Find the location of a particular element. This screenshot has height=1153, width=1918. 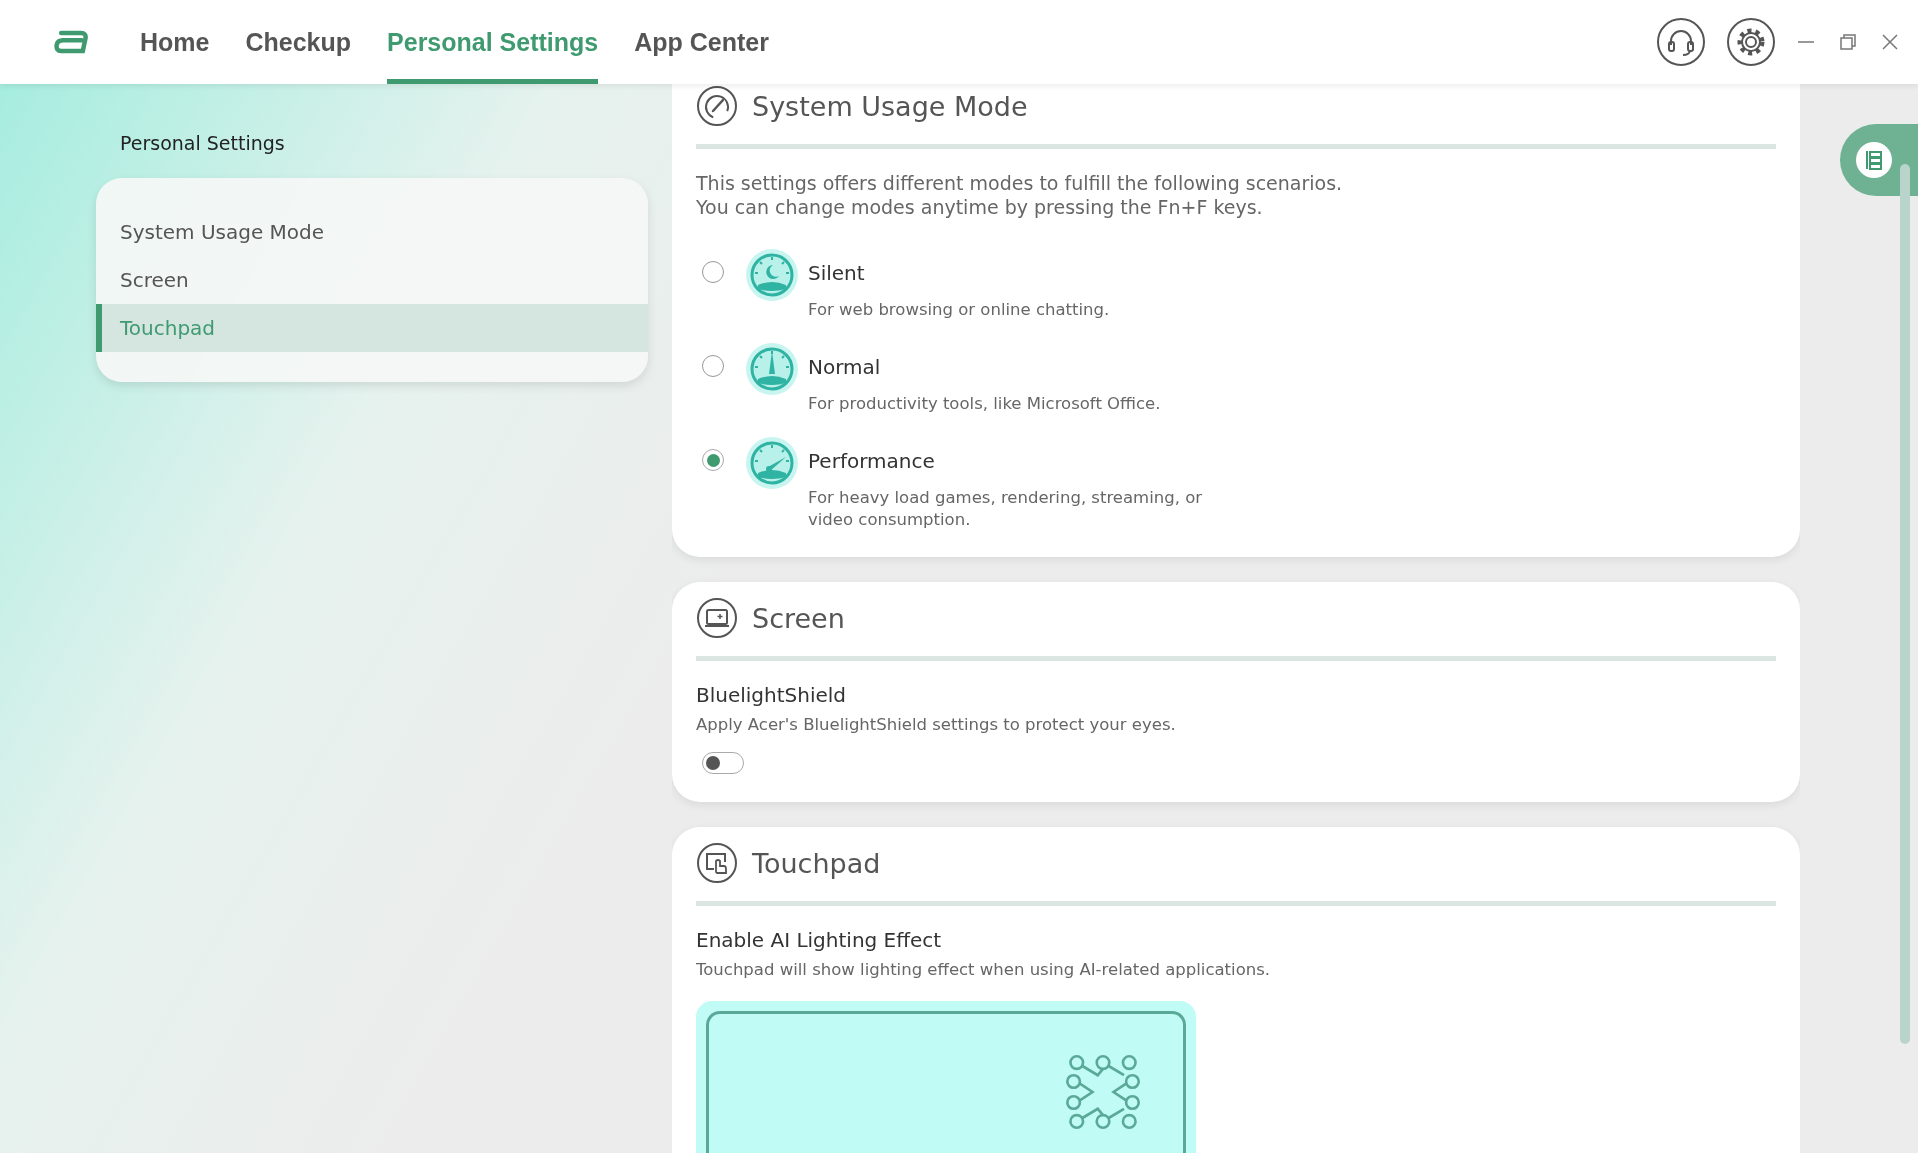

nav-tab: App Center is located at coordinates (701, 42).